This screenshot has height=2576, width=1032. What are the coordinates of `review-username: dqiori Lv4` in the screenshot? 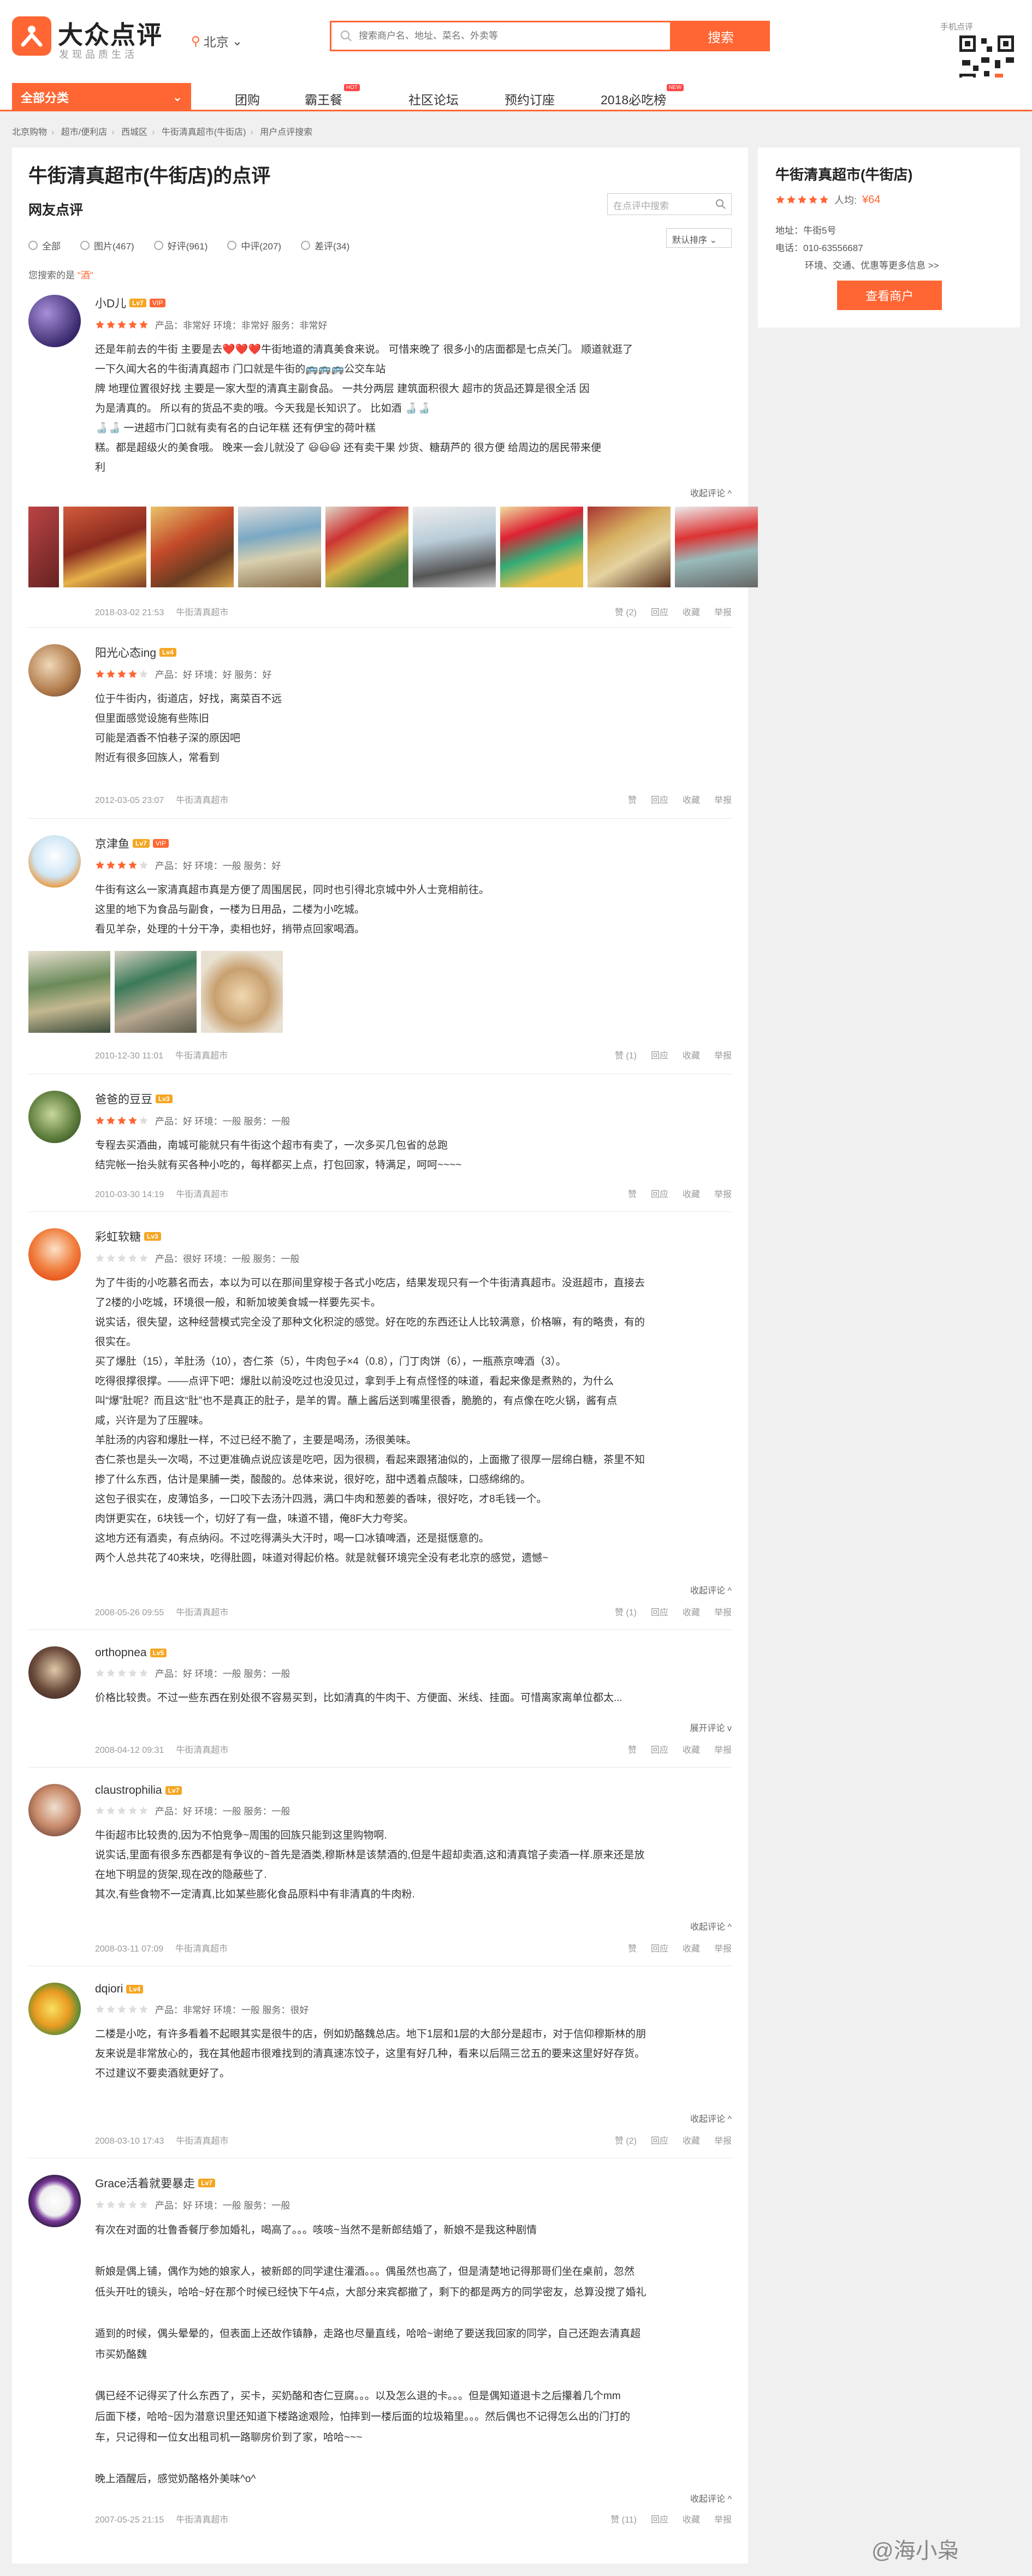 It's located at (413, 1989).